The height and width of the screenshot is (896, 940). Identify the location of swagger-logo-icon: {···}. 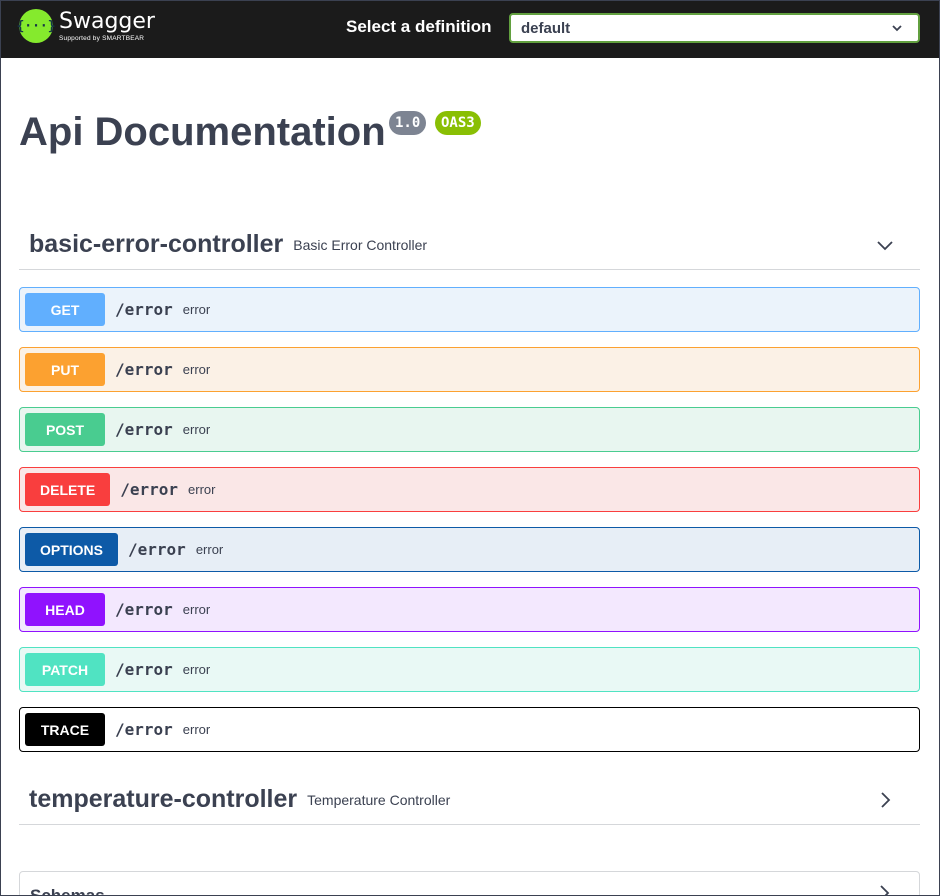
(36, 26).